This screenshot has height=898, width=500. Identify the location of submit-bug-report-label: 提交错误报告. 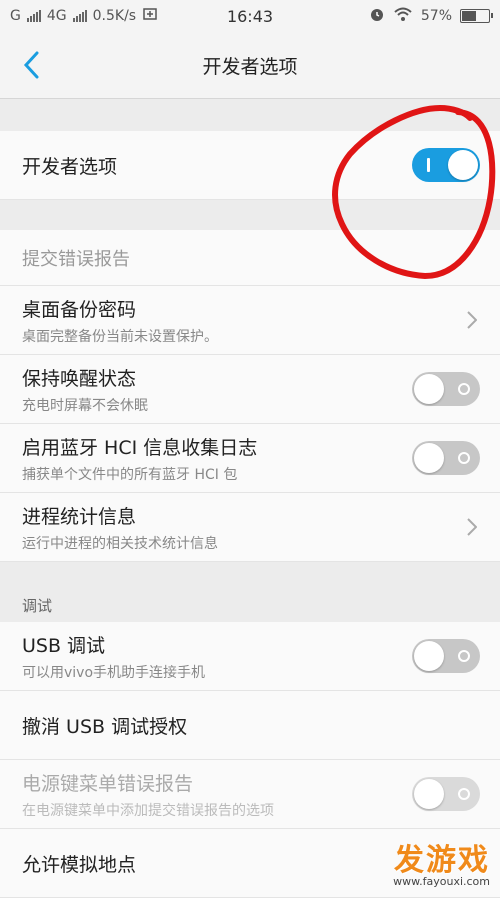
(76, 259).